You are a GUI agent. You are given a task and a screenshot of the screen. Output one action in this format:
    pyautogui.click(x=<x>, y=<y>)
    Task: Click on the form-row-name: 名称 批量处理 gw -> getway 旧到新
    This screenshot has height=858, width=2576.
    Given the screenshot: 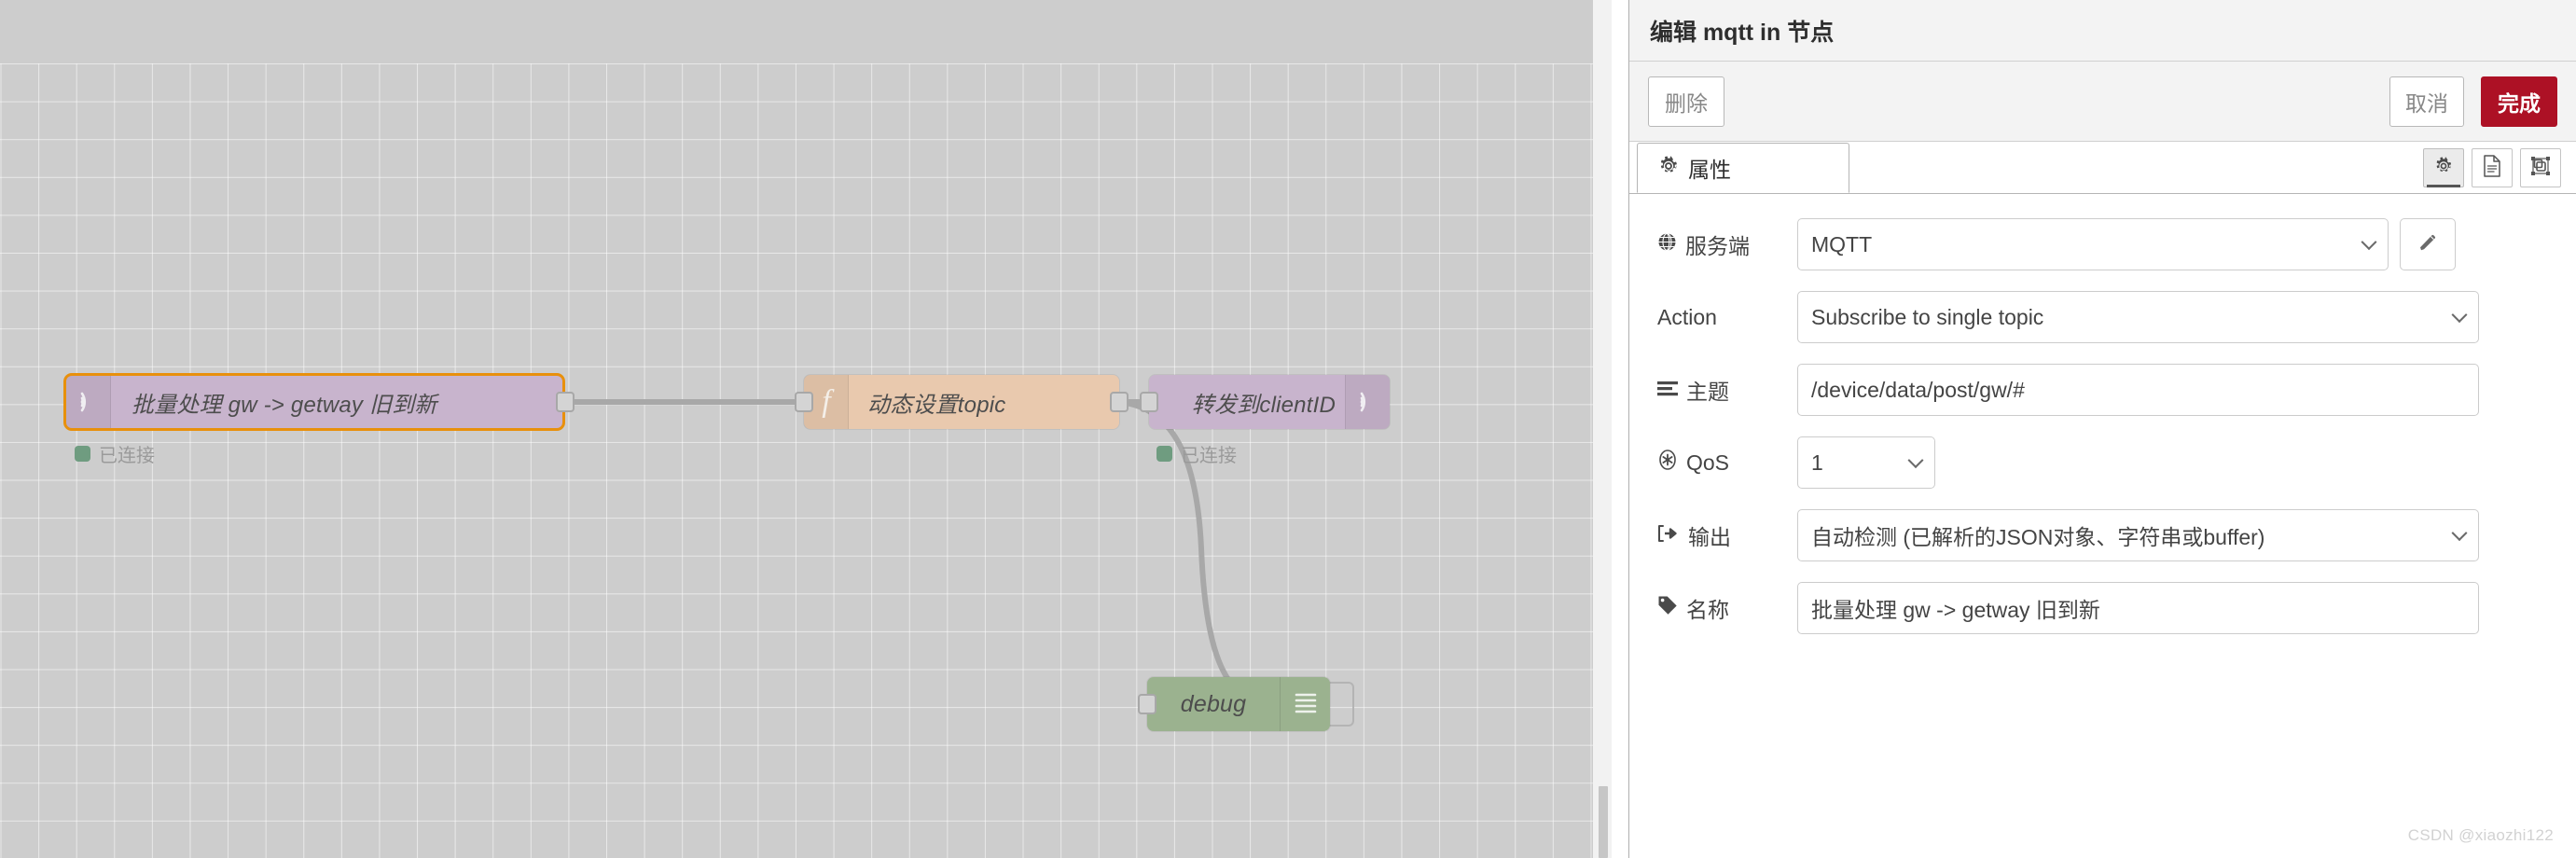 What is the action you would take?
    pyautogui.click(x=2102, y=608)
    